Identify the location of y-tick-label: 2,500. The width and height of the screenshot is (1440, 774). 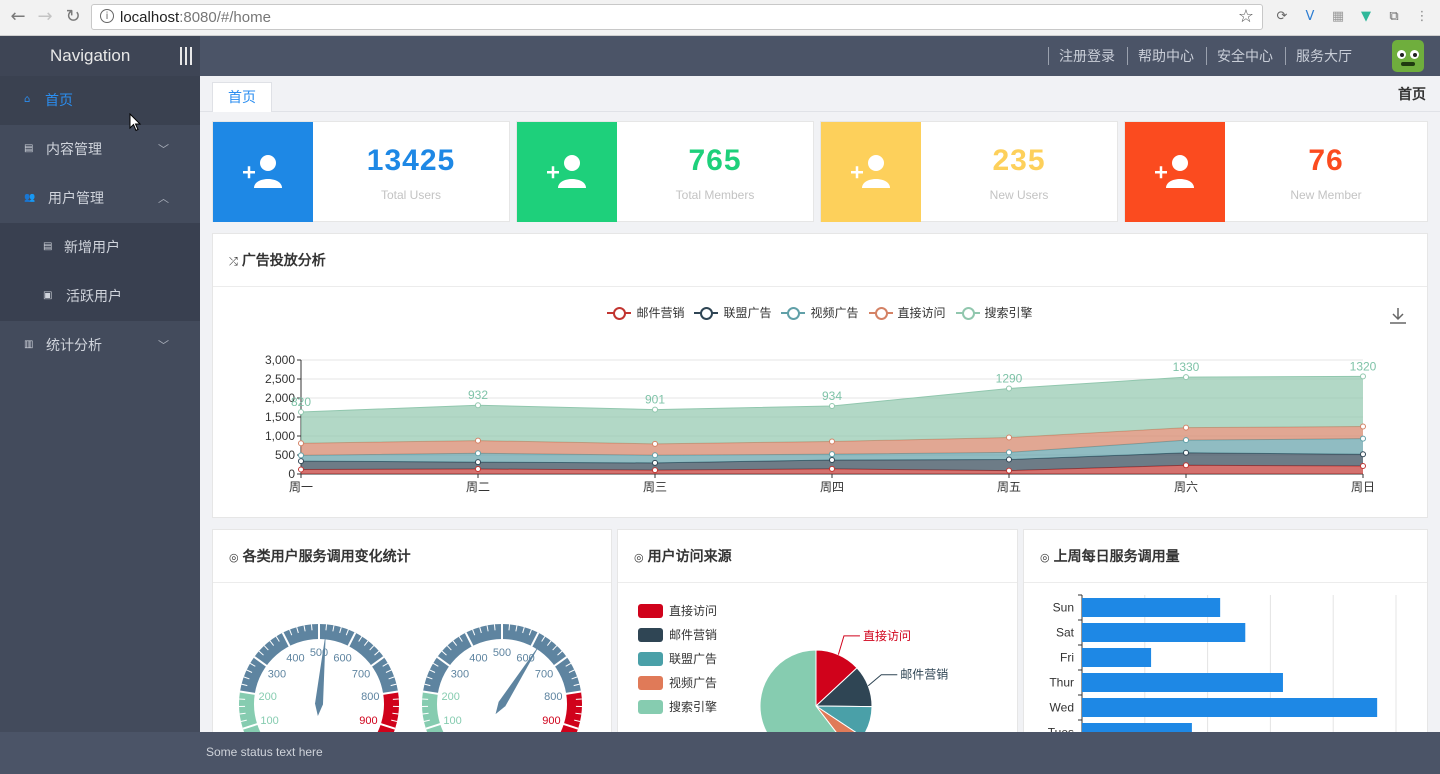
(280, 379).